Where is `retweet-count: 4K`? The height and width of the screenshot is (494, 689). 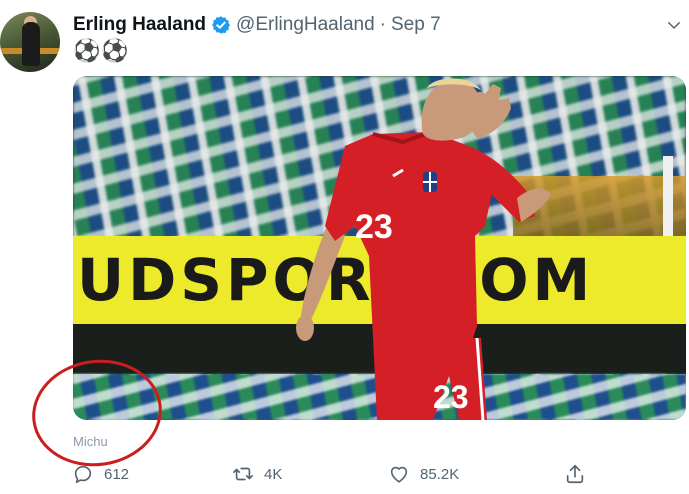 retweet-count: 4K is located at coordinates (273, 474).